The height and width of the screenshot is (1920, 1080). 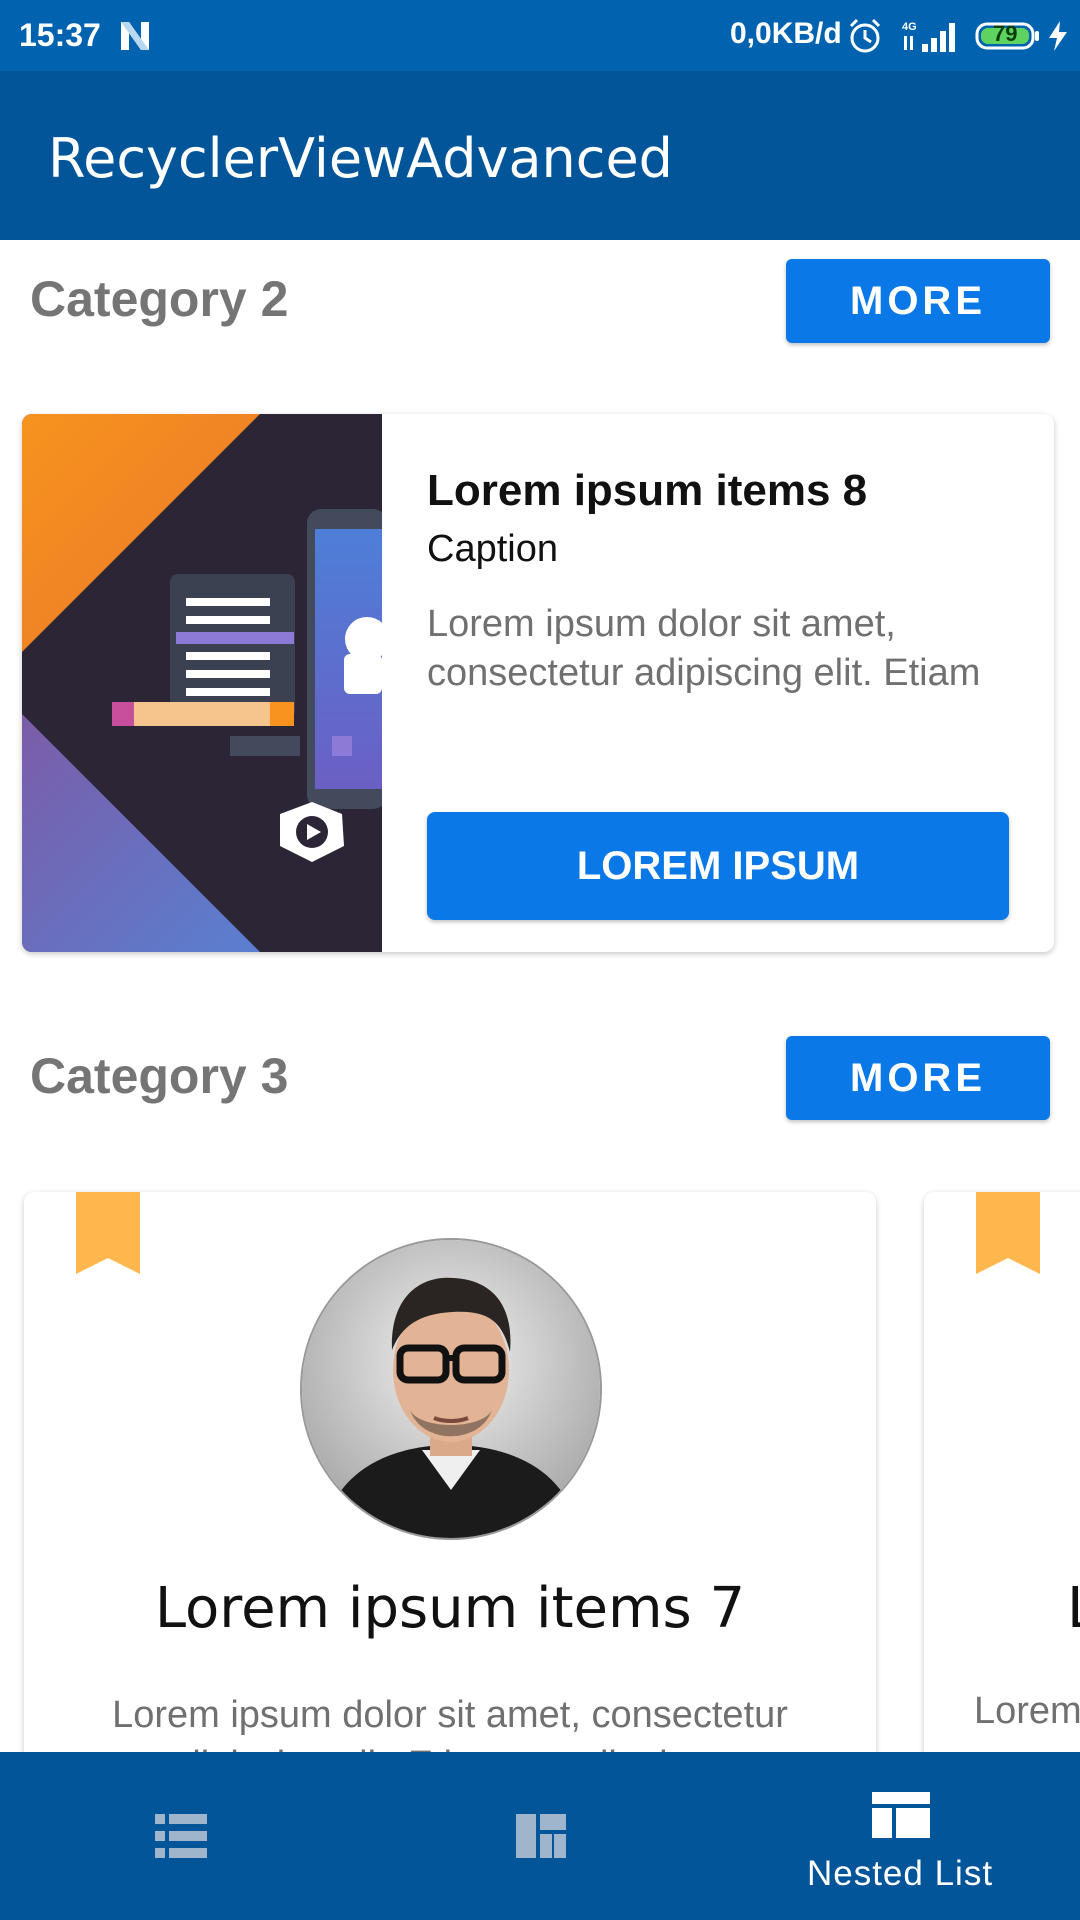 I want to click on app-title: RecyclerViewAdvanced, so click(x=360, y=158).